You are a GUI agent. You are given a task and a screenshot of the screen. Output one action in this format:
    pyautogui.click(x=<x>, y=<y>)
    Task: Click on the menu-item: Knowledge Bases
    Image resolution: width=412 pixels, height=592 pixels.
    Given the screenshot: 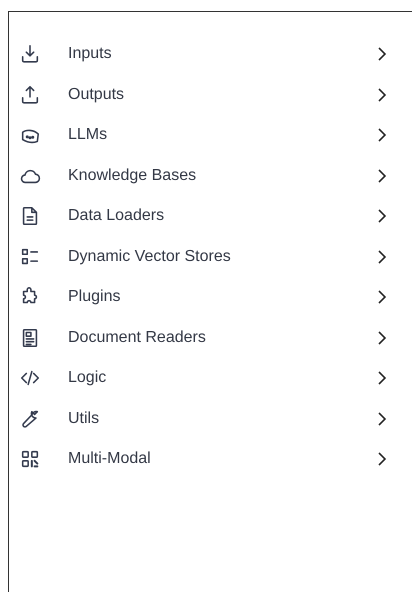 What is the action you would take?
    pyautogui.click(x=210, y=176)
    